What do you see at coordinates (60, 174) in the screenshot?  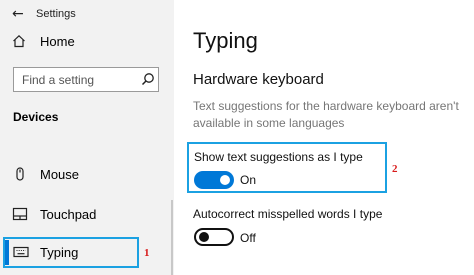 I see `sidebar-item-label: Mouse` at bounding box center [60, 174].